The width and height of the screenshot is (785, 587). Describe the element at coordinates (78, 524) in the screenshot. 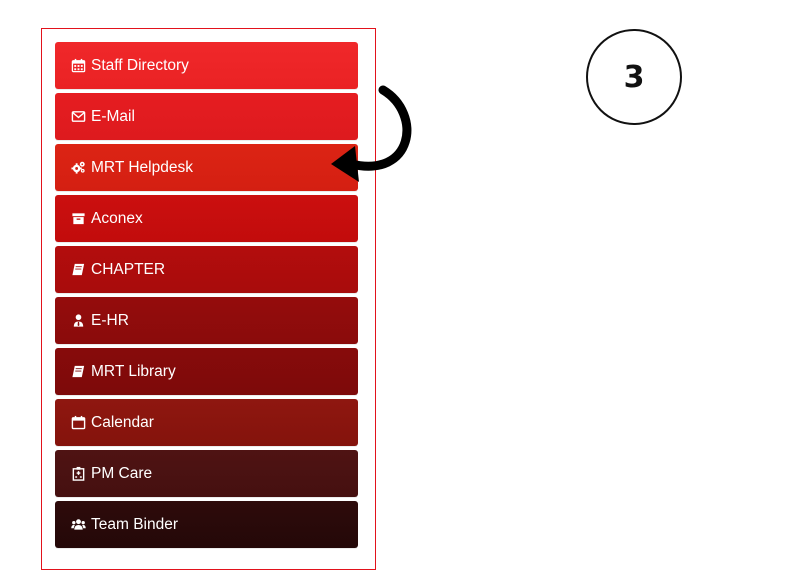

I see `users-icon` at that location.